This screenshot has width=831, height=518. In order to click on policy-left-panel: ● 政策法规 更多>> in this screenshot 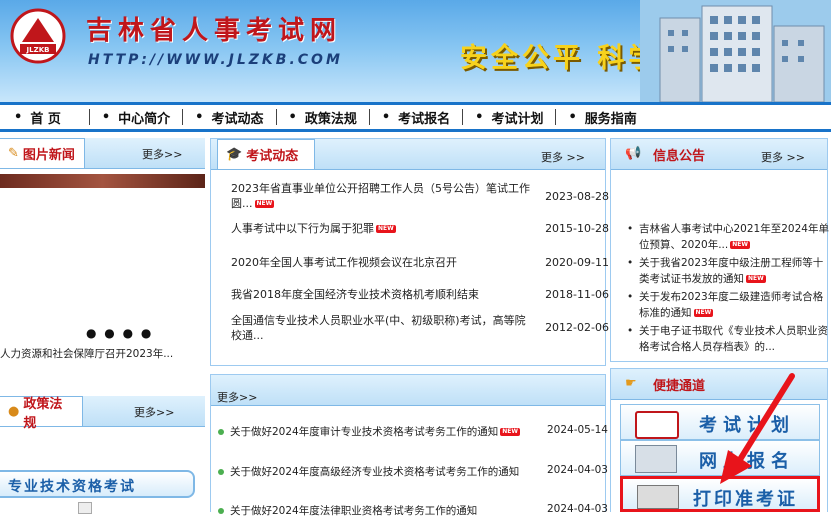, I will do `click(102, 426)`.